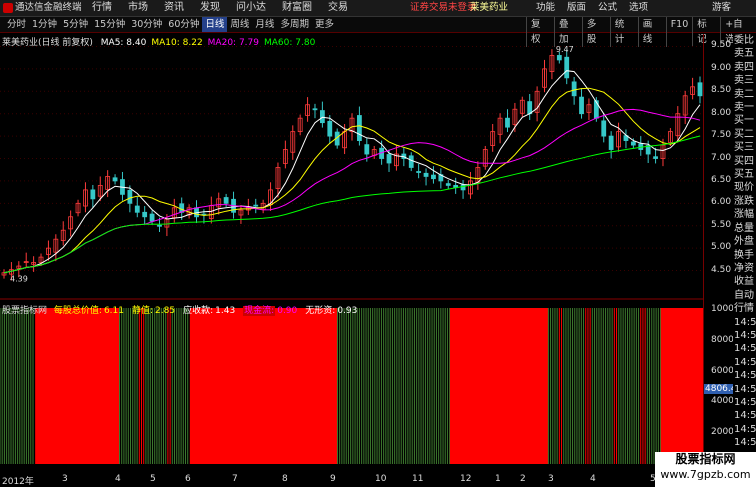  What do you see at coordinates (48, 7) in the screenshot?
I see `app-title: 通达信金融终端` at bounding box center [48, 7].